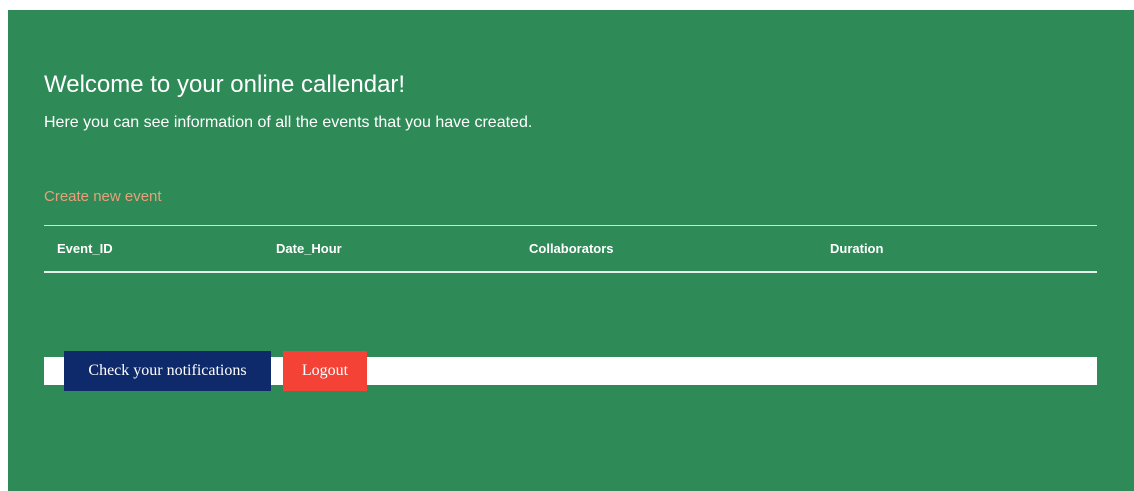 Image resolution: width=1134 pixels, height=491 pixels. Describe the element at coordinates (857, 248) in the screenshot. I see `column-header-duration: Duration` at that location.